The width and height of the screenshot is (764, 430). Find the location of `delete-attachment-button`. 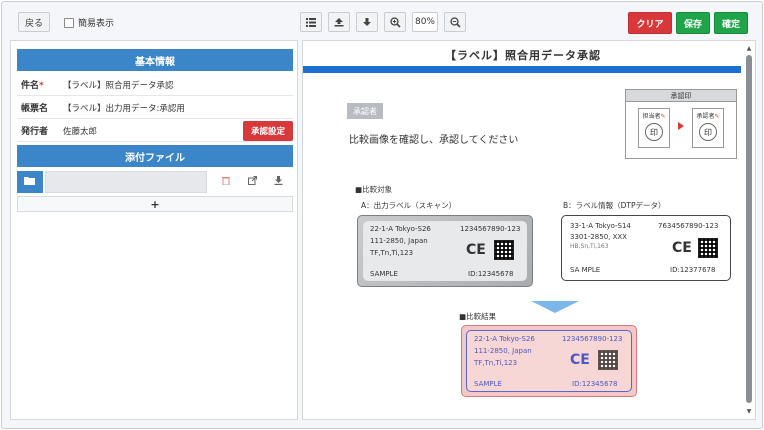

delete-attachment-button is located at coordinates (226, 182).